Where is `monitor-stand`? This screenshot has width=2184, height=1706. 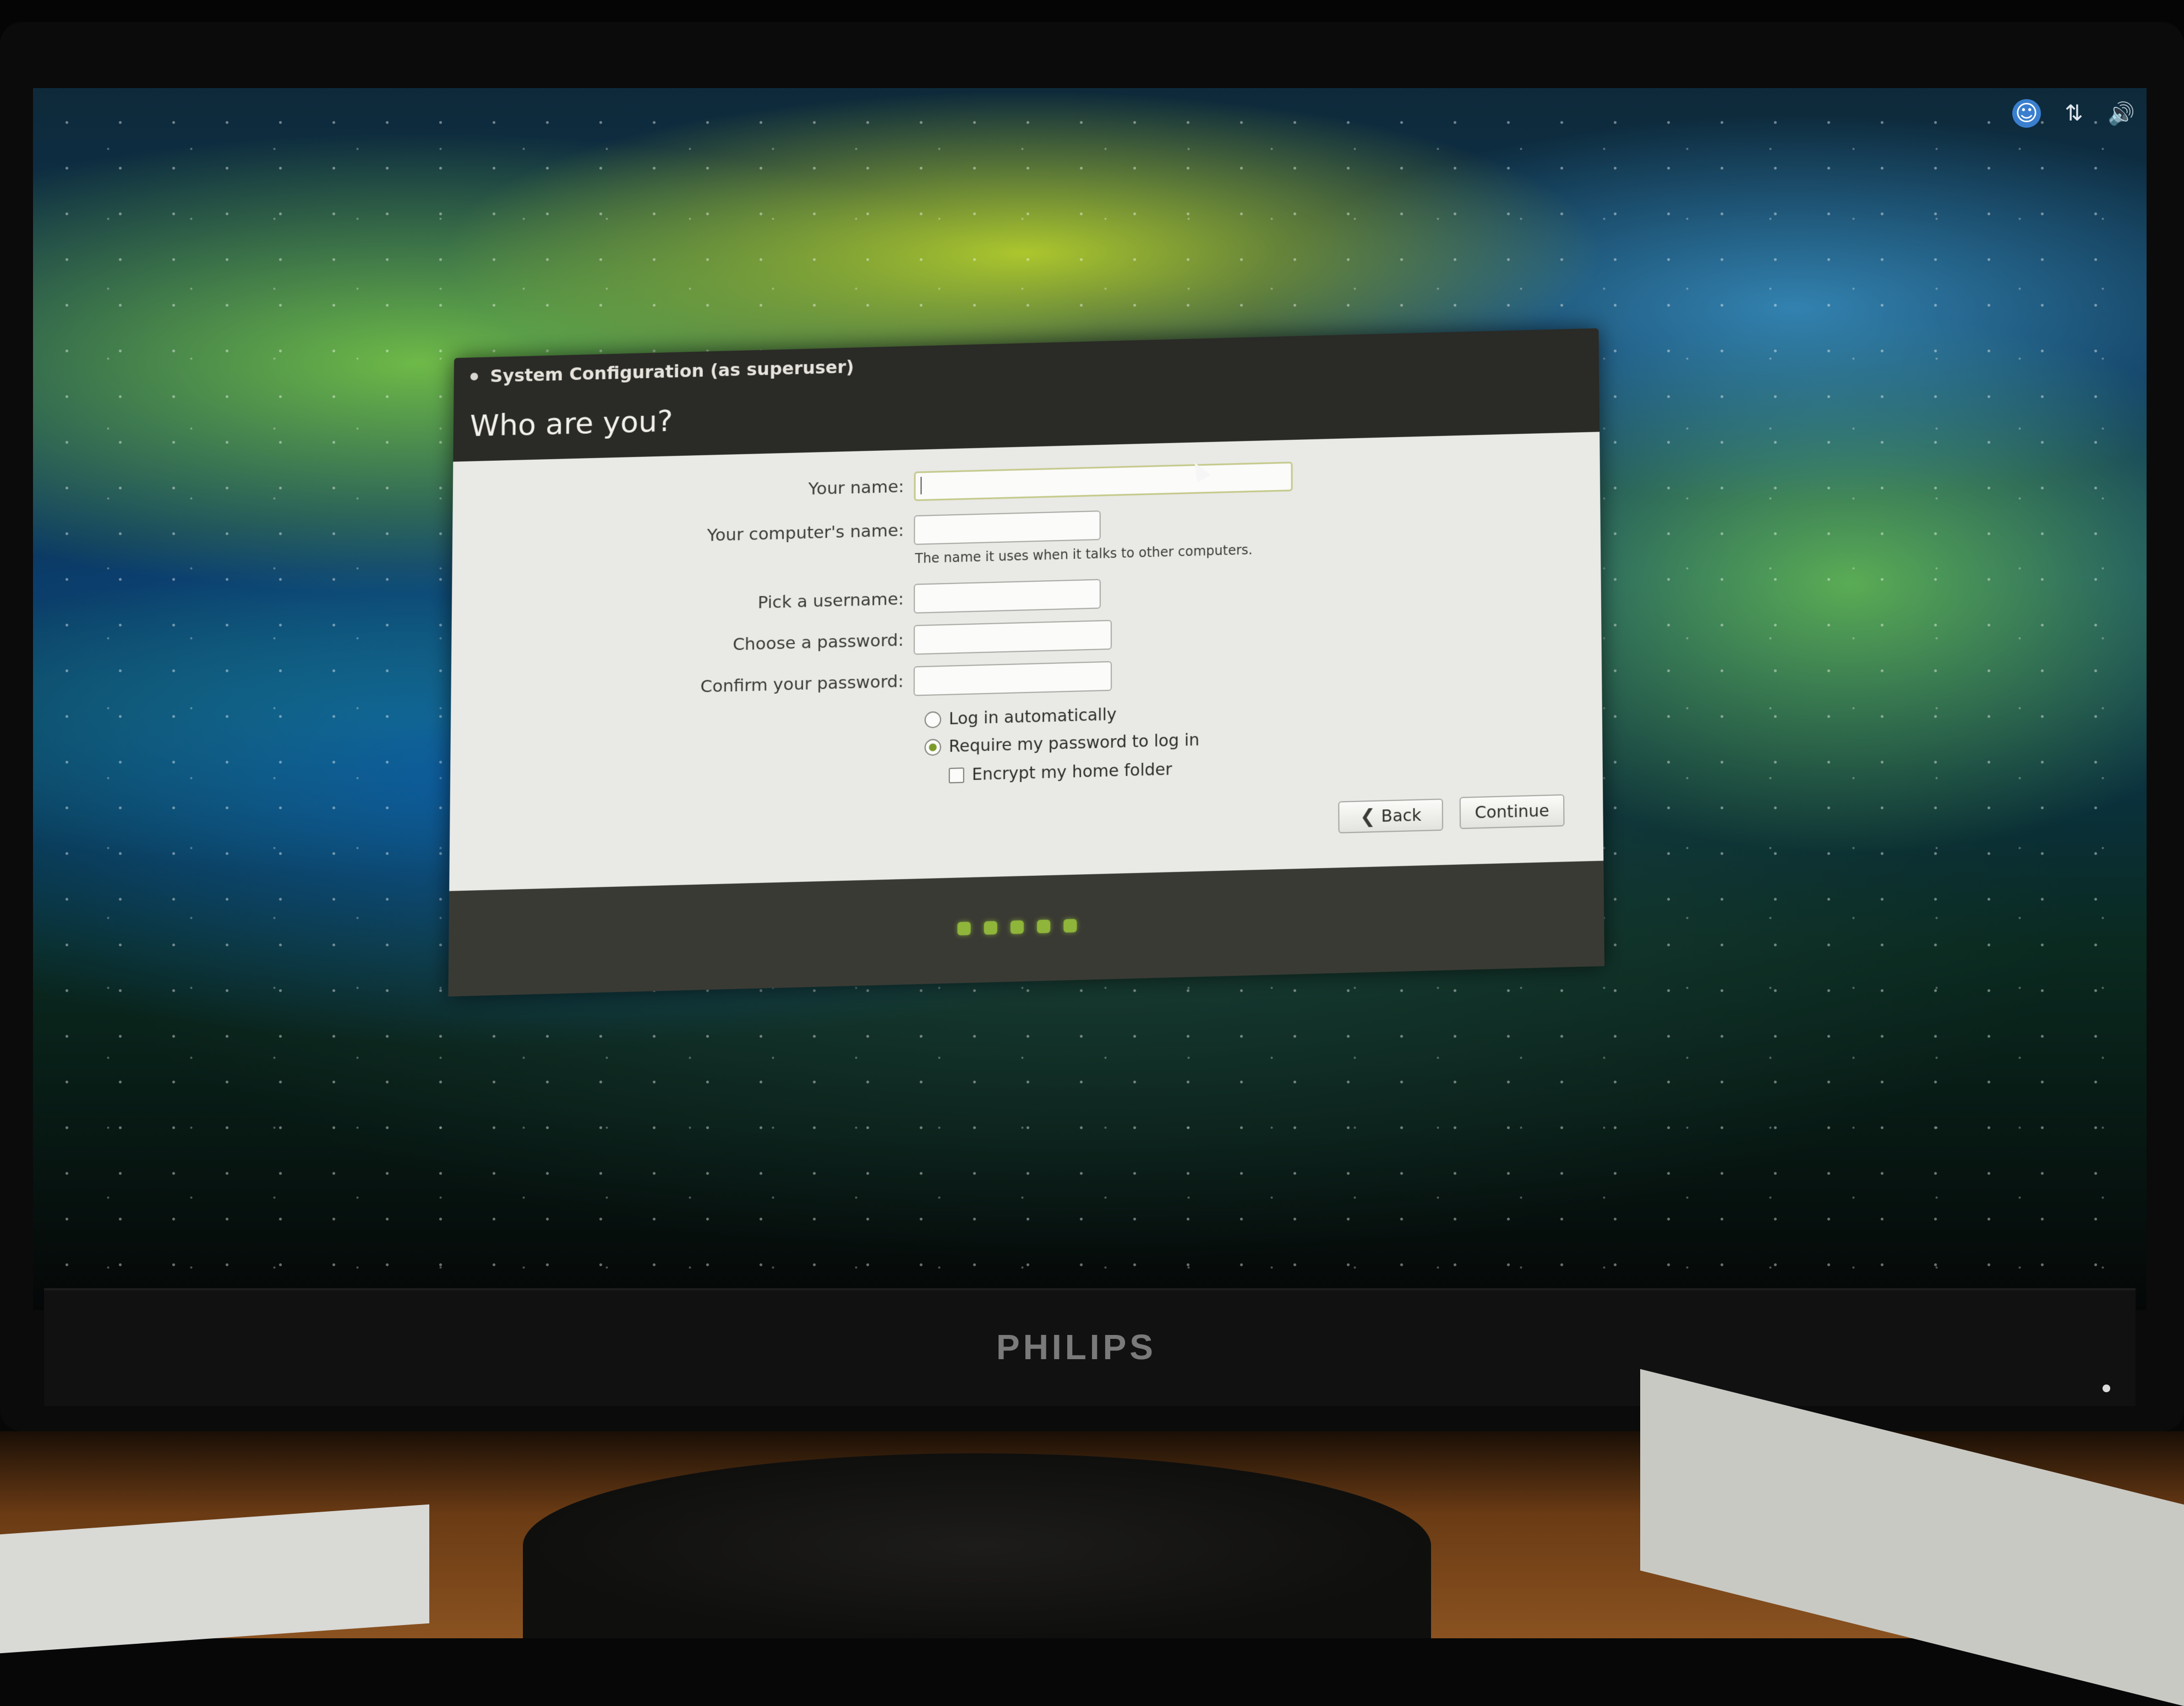
monitor-stand is located at coordinates (977, 1545).